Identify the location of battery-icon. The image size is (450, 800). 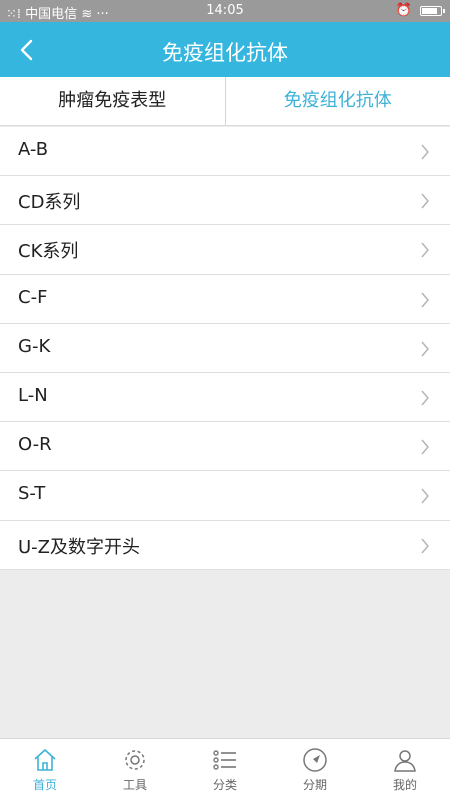
(432, 10).